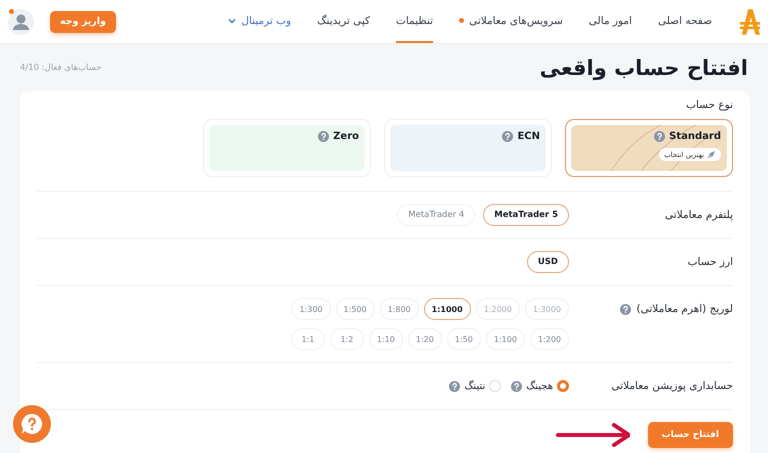 This screenshot has height=453, width=768. Describe the element at coordinates (592, 435) in the screenshot. I see `arrow-icon` at that location.